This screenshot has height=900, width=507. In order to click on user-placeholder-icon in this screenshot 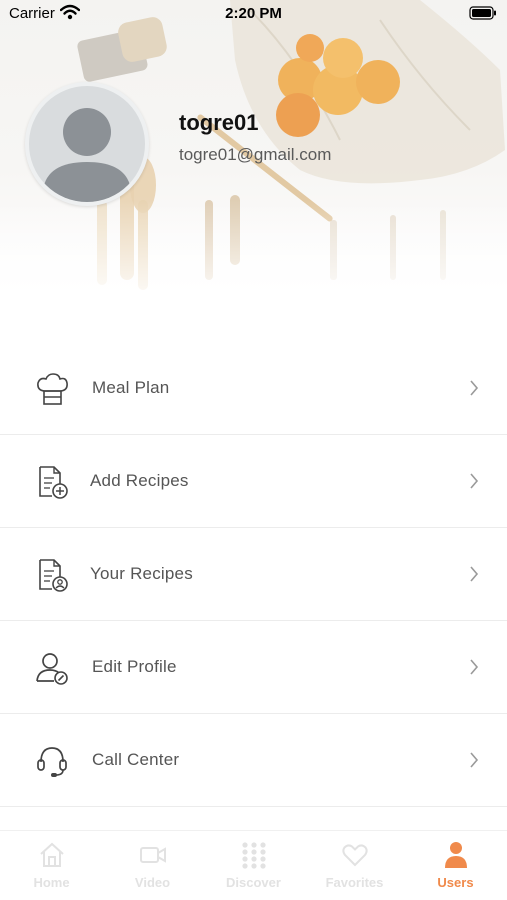, I will do `click(87, 155)`.